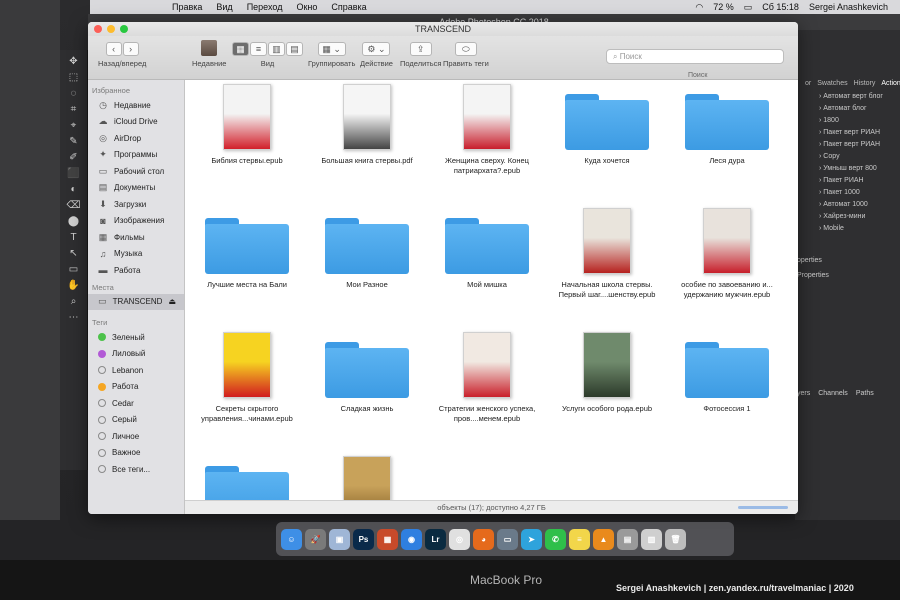  What do you see at coordinates (859, 229) in the screenshot?
I see `ps-action-item: › Mobile` at bounding box center [859, 229].